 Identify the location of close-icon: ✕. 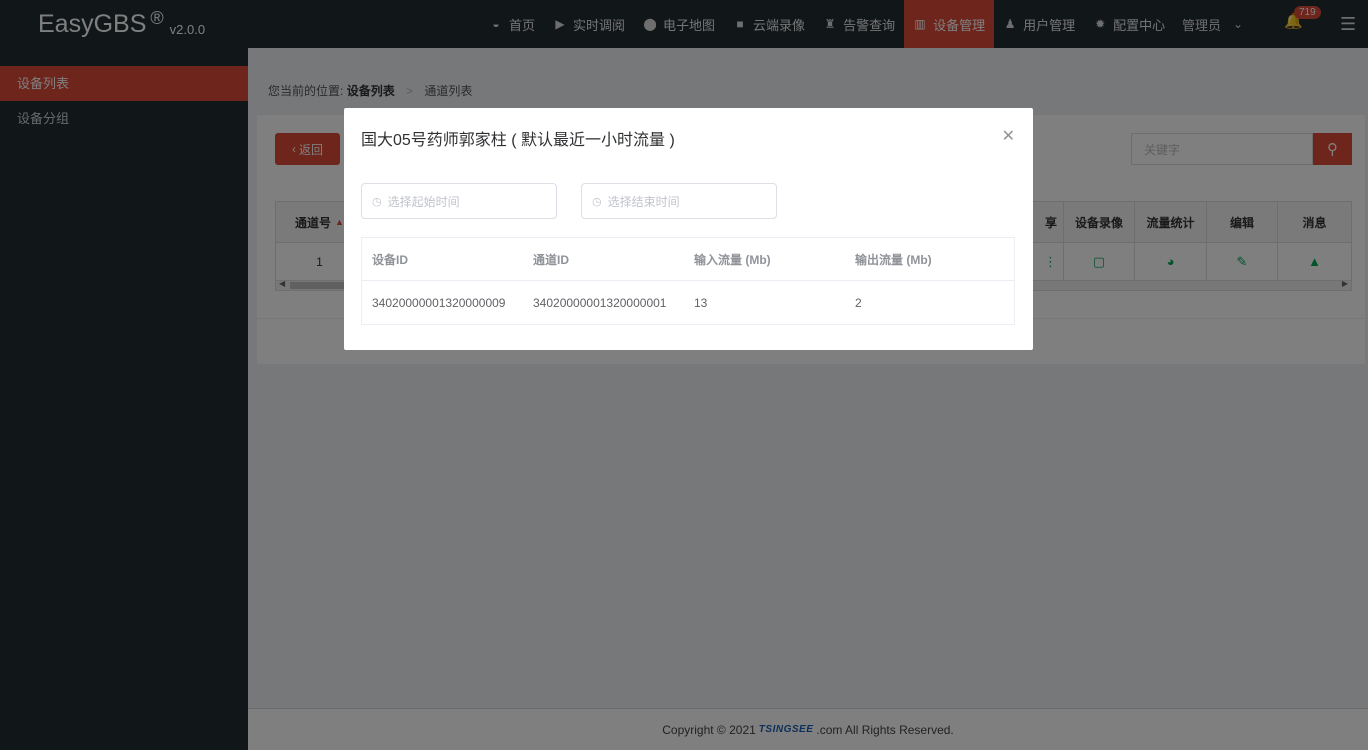
(1008, 136).